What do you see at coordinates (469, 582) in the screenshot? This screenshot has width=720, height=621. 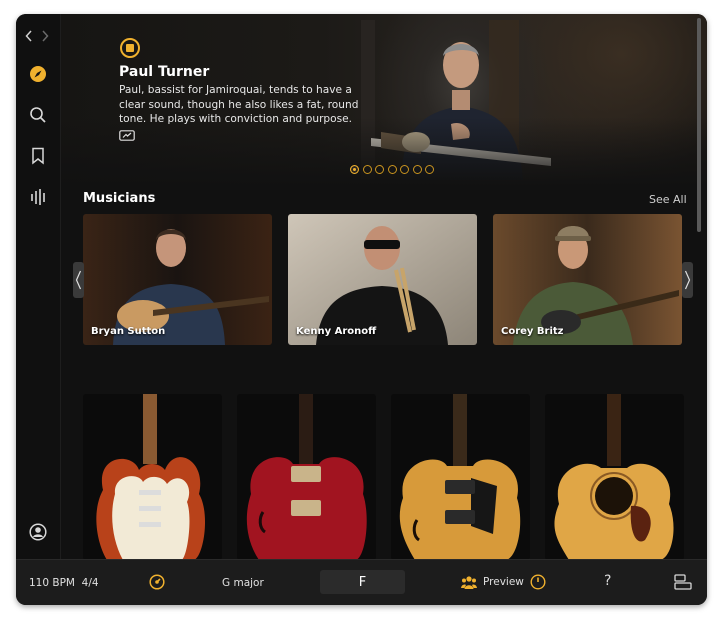 I see `group-icon` at bounding box center [469, 582].